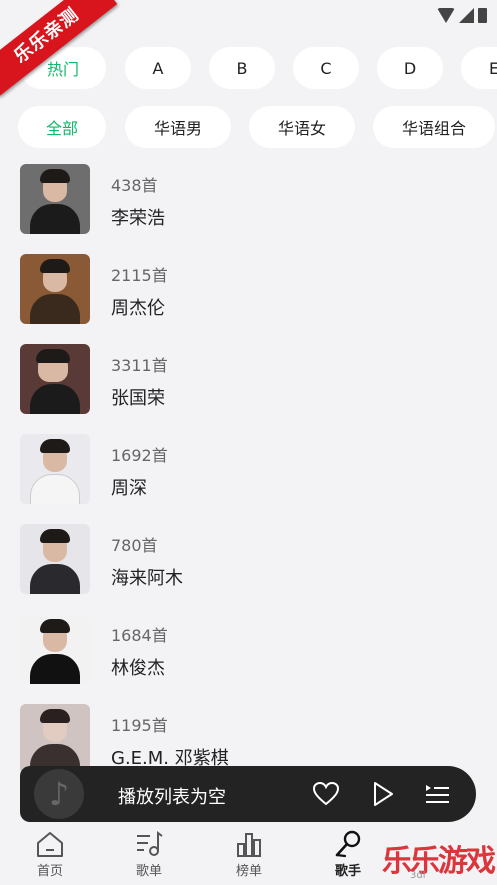 This screenshot has height=885, width=497. I want to click on filter-letter-d: D, so click(410, 68).